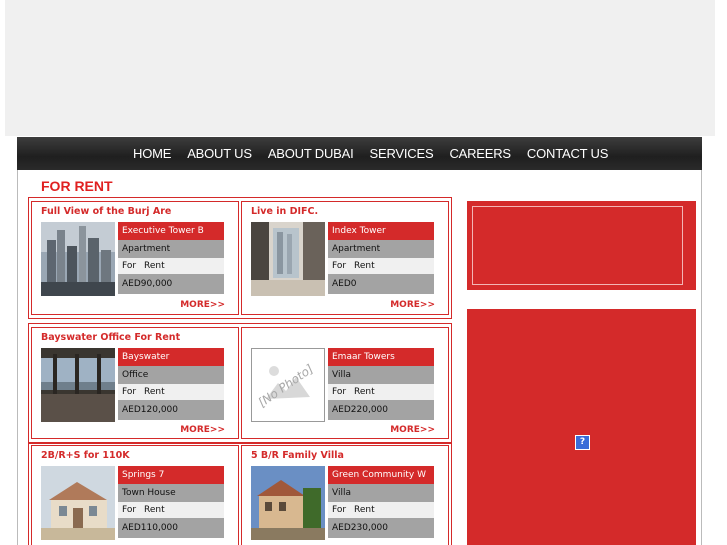 Image resolution: width=727 pixels, height=545 pixels. I want to click on listing-info: Bayswater Office For Rent AED120,000, so click(171, 384).